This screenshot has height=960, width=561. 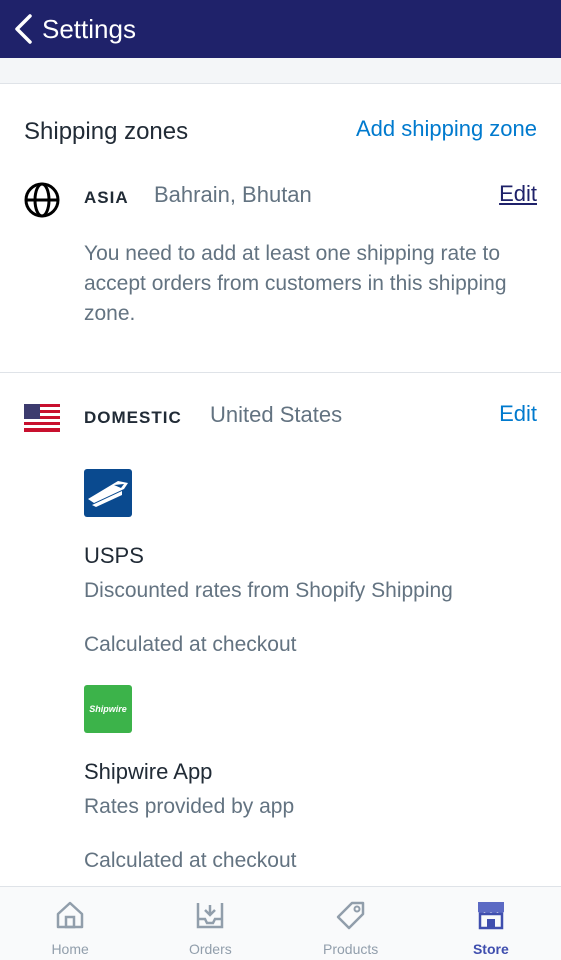 What do you see at coordinates (190, 644) in the screenshot?
I see `carrier-rate-usps: Calculated at checkout` at bounding box center [190, 644].